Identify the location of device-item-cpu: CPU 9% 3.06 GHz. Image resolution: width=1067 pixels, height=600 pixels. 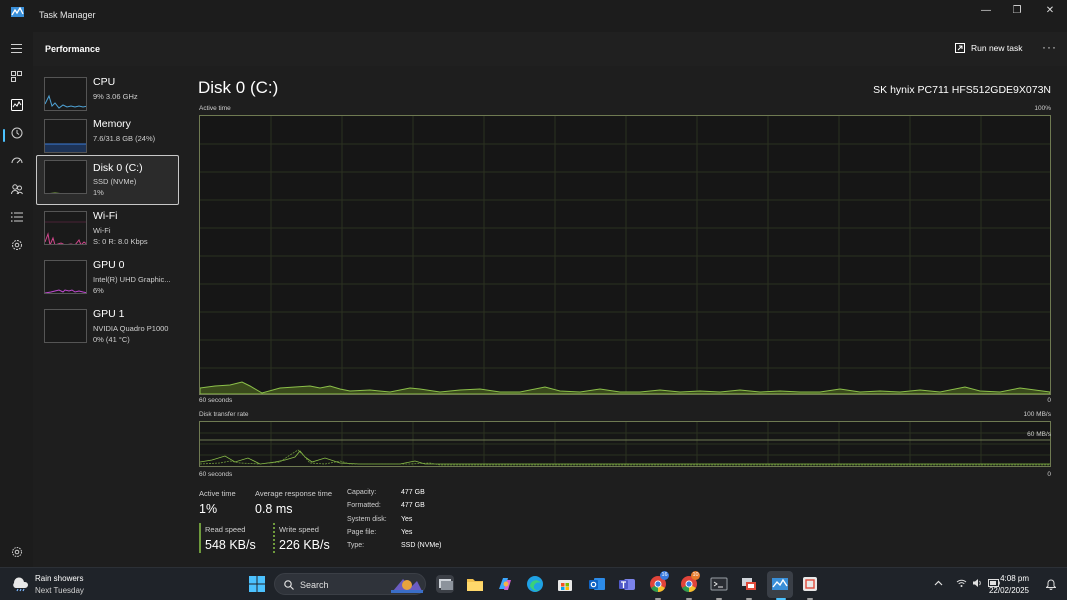
(107, 98).